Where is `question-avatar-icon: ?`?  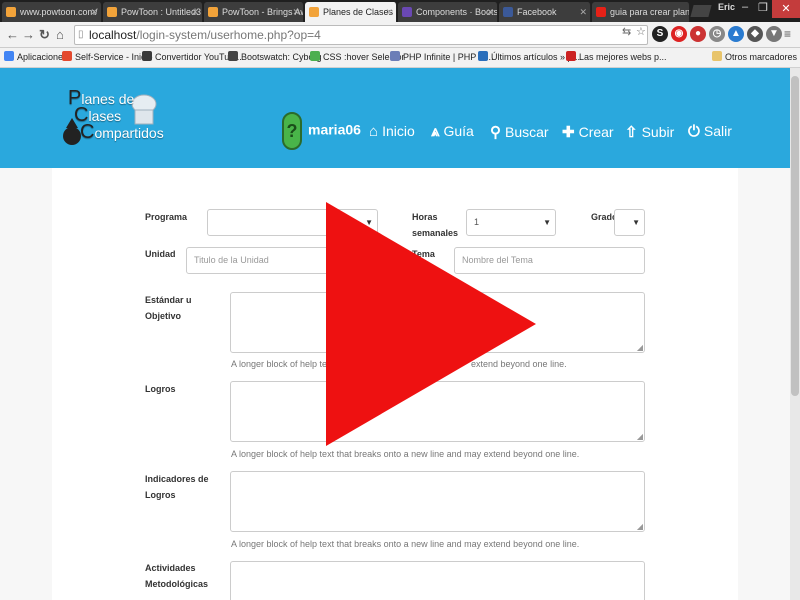
question-avatar-icon: ? is located at coordinates (292, 131).